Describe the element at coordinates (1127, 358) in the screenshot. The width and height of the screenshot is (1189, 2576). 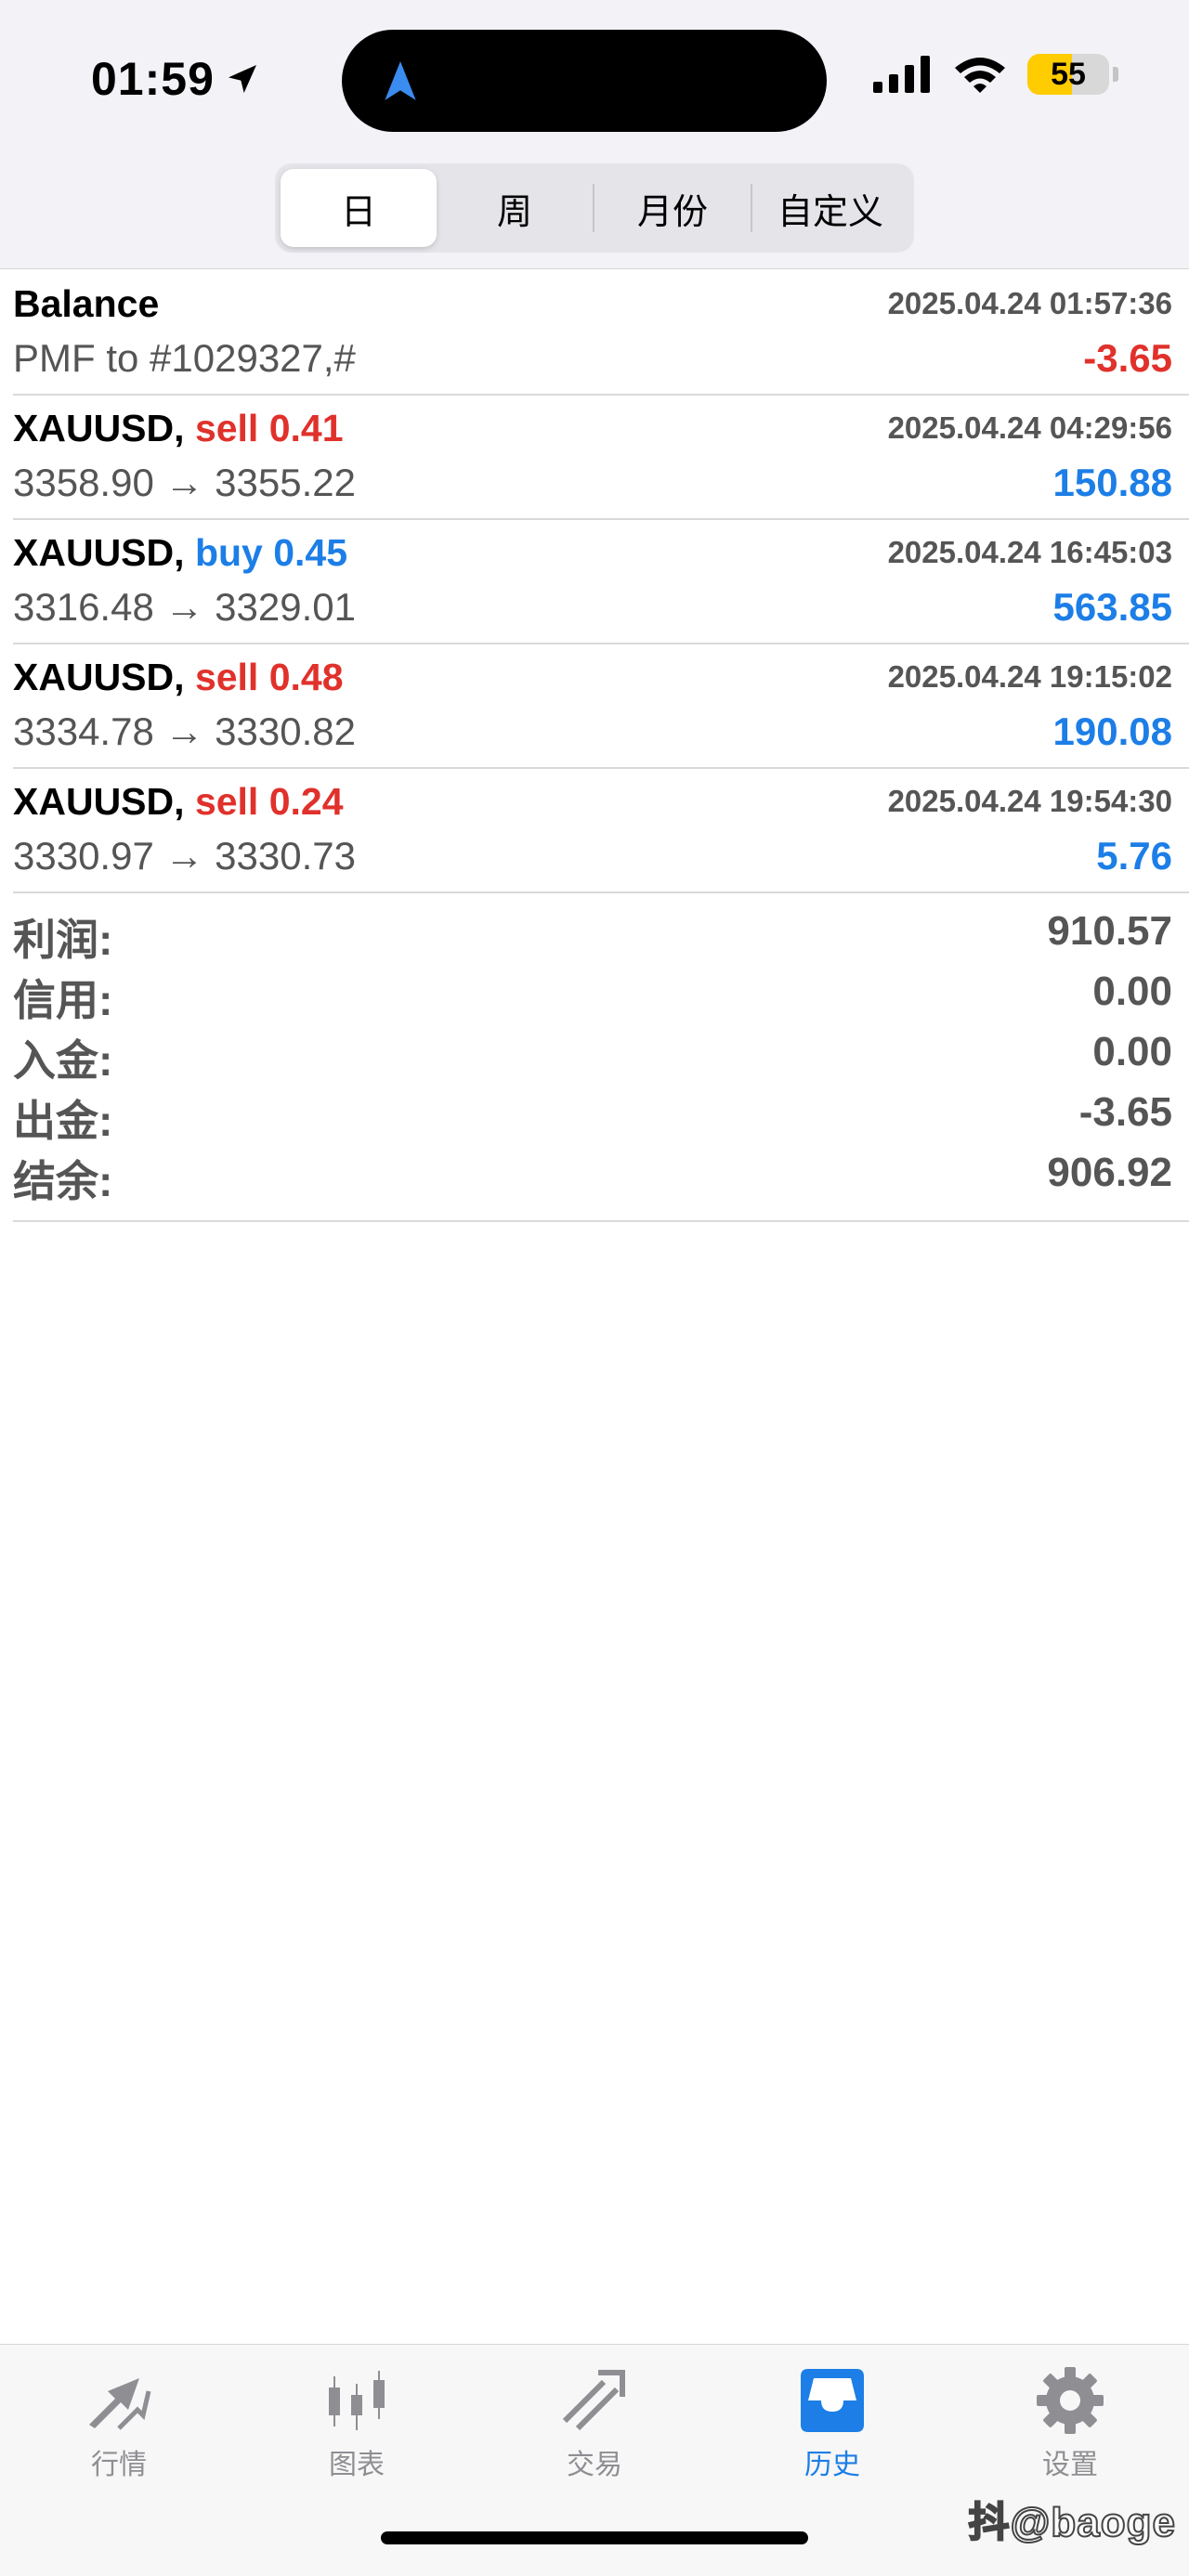
I see `deal-amount: -3.65` at that location.